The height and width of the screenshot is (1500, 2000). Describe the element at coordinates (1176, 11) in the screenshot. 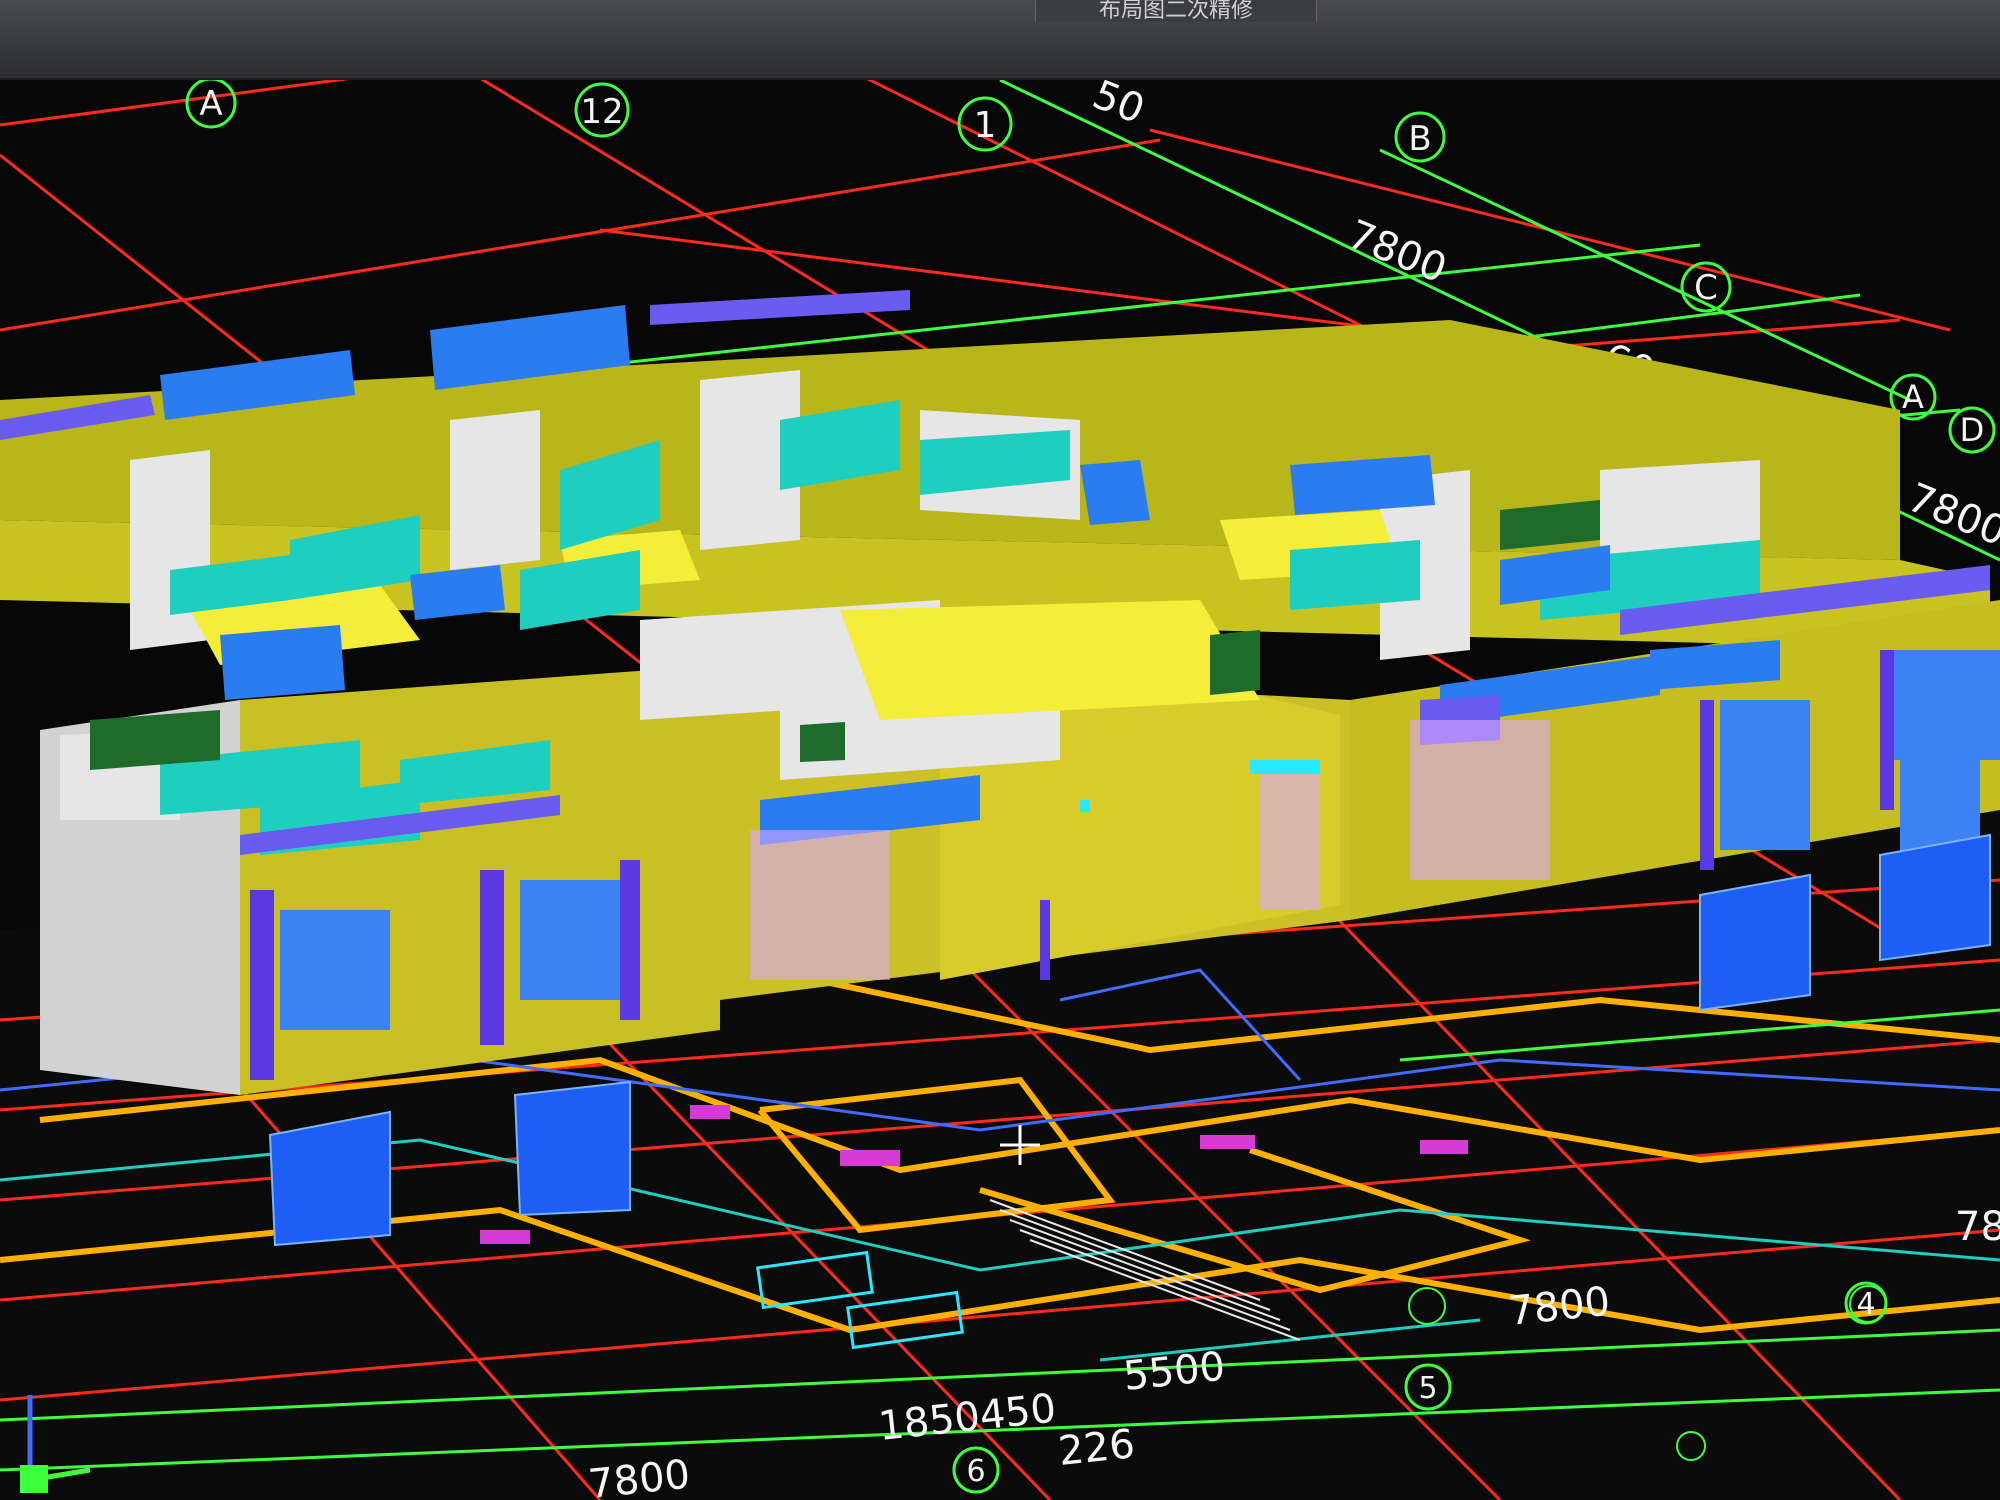

I see `drawing-tab: 布局图二次精修` at that location.